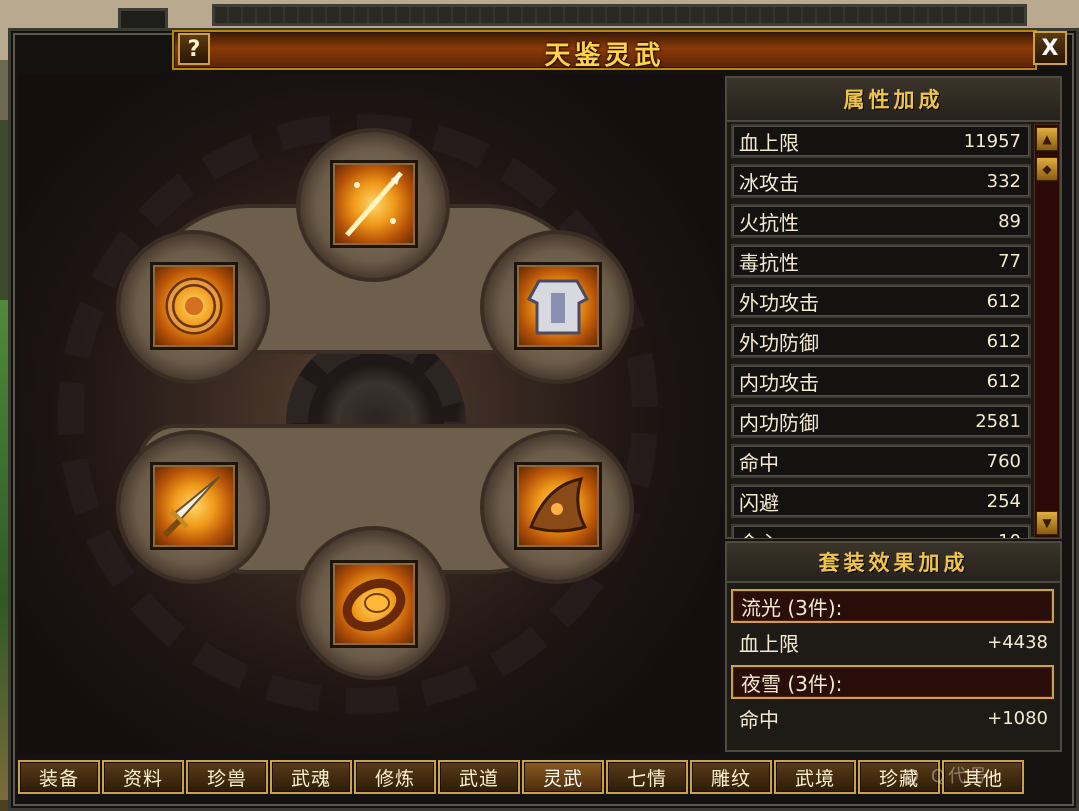 This screenshot has width=1079, height=811. I want to click on attribute-name: 外功防御, so click(779, 342).